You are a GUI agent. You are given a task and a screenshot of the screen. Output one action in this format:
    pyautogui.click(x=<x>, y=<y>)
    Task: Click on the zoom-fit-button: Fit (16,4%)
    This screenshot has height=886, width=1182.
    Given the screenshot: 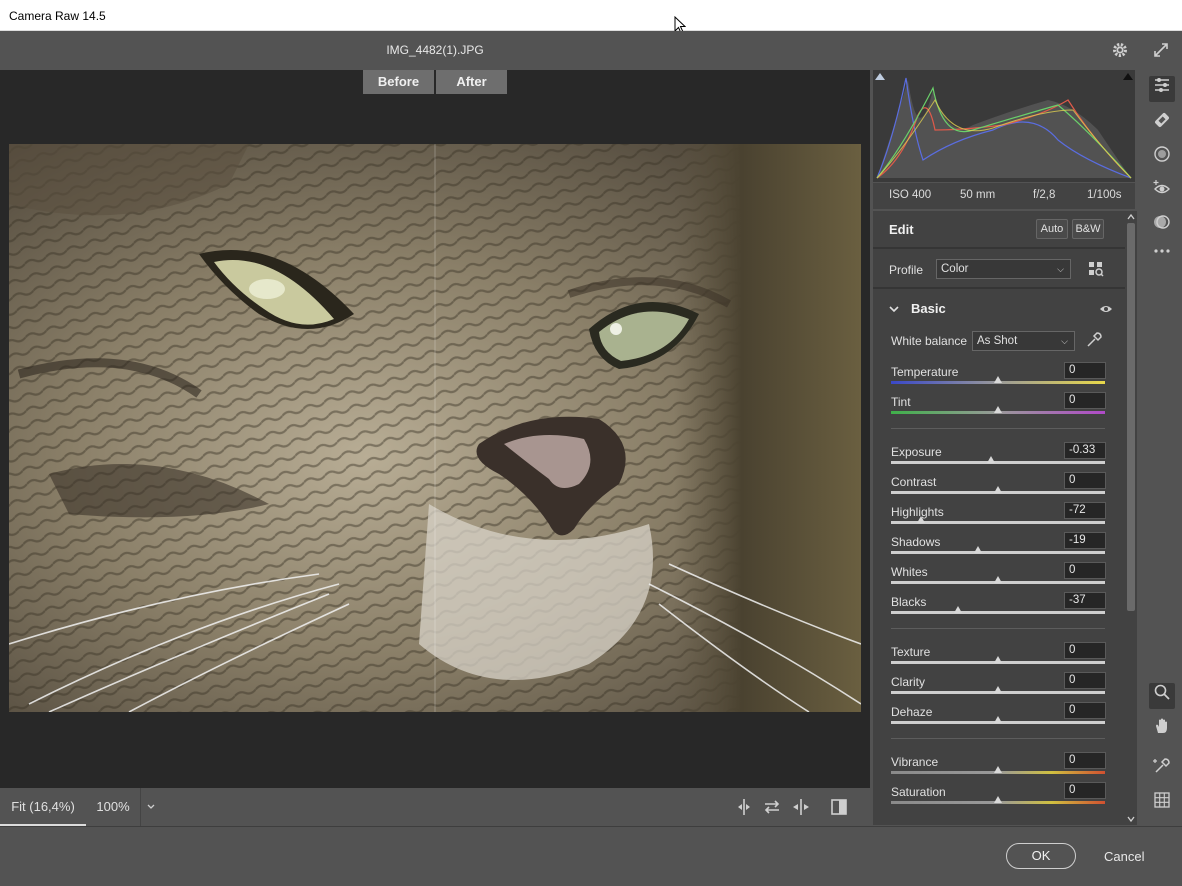 What is the action you would take?
    pyautogui.click(x=43, y=807)
    